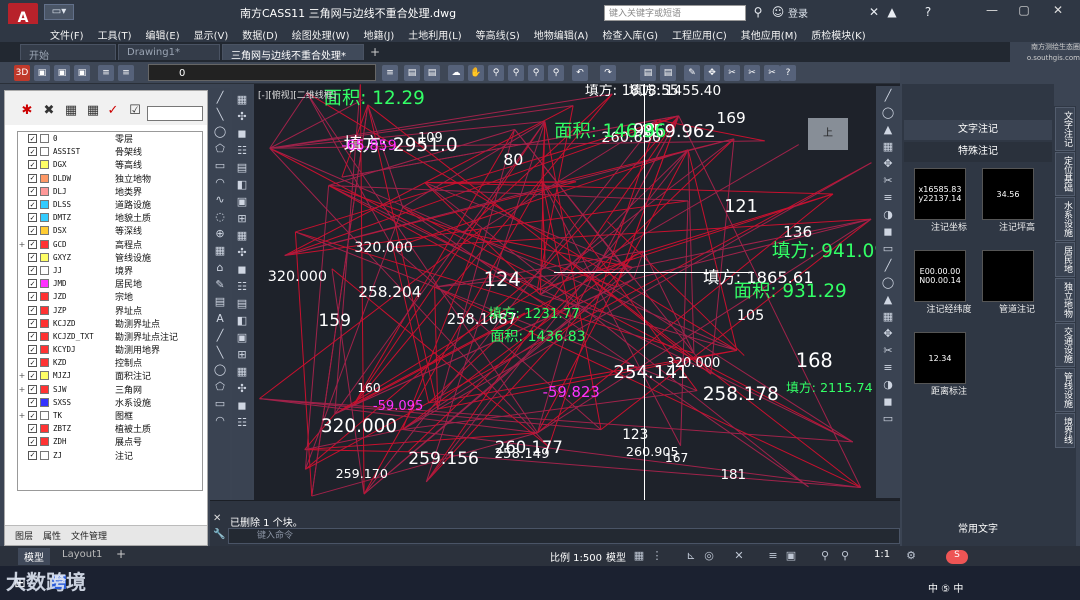 The height and width of the screenshot is (600, 1080). Describe the element at coordinates (928, 12) in the screenshot. I see `help-icon: ?` at that location.